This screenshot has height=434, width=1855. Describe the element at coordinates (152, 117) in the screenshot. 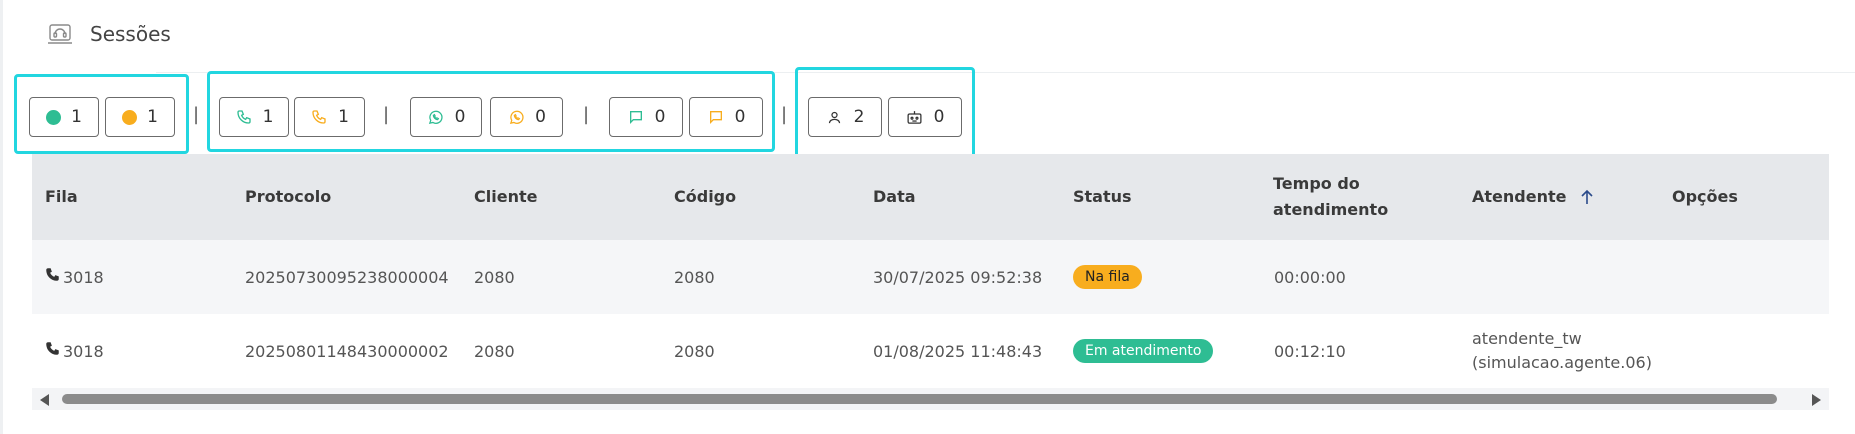

I see `waiting-sessions-count: 1` at that location.